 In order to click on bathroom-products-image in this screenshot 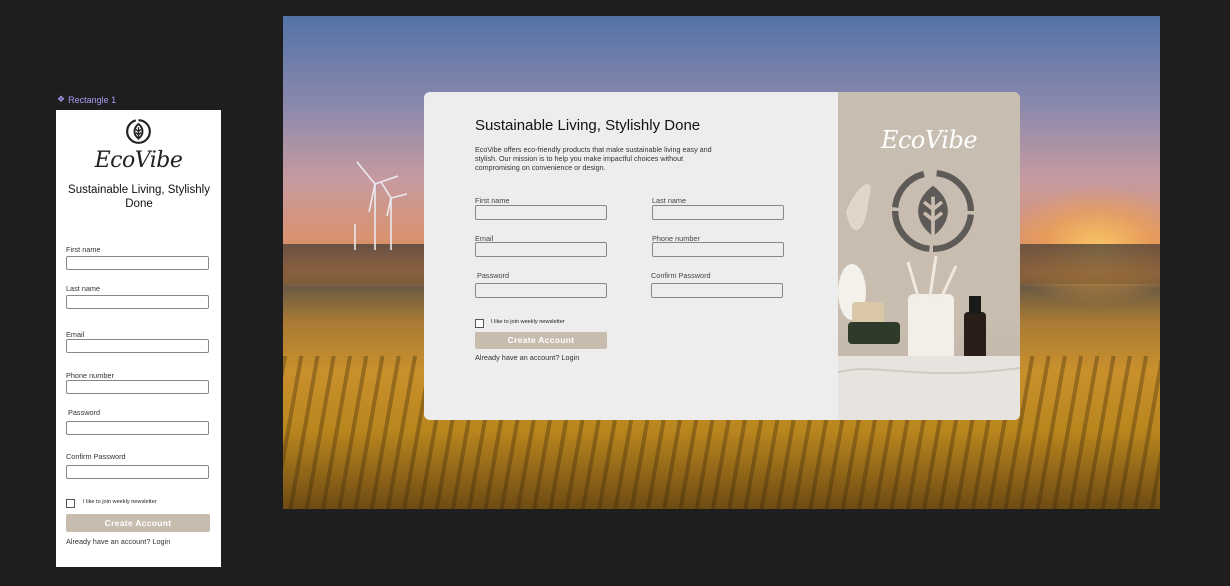, I will do `click(929, 301)`.